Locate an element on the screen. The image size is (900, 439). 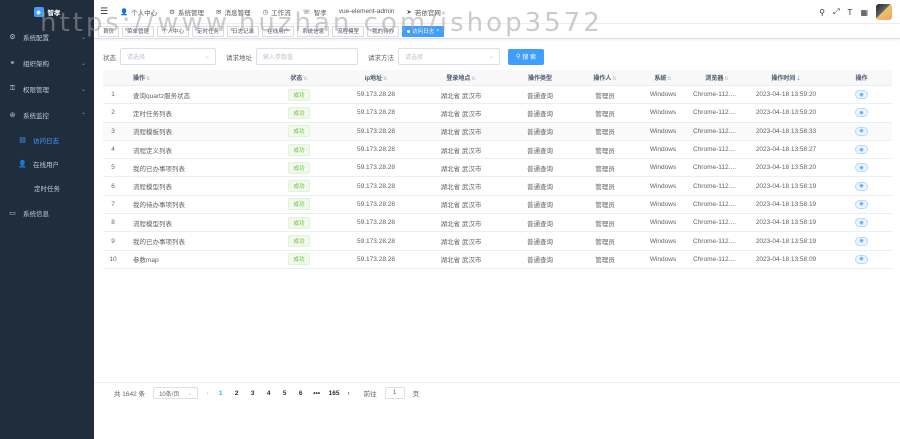
hamburger-icon: ☰ is located at coordinates (104, 11).